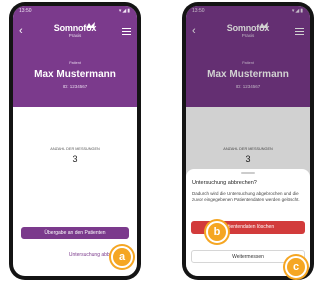  Describe the element at coordinates (248, 173) in the screenshot. I see `sheet-handle` at that location.